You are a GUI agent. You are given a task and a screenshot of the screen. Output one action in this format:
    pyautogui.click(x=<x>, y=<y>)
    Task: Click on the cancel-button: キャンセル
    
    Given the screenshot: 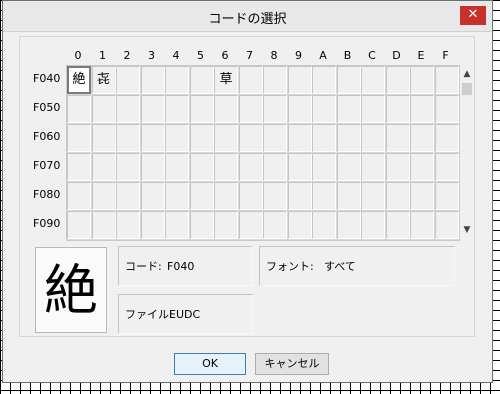 What is the action you would take?
    pyautogui.click(x=292, y=364)
    